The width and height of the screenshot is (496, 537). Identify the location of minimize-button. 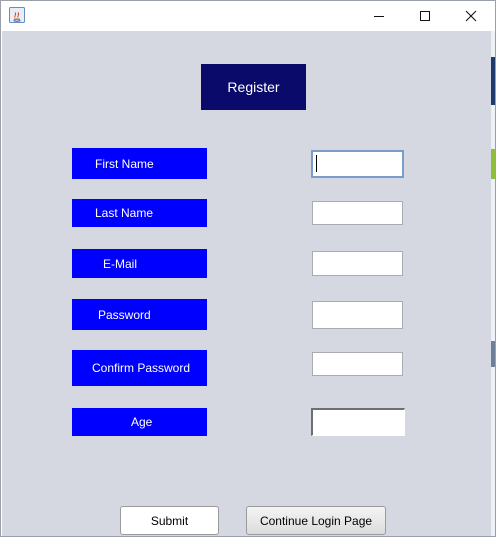
(379, 16).